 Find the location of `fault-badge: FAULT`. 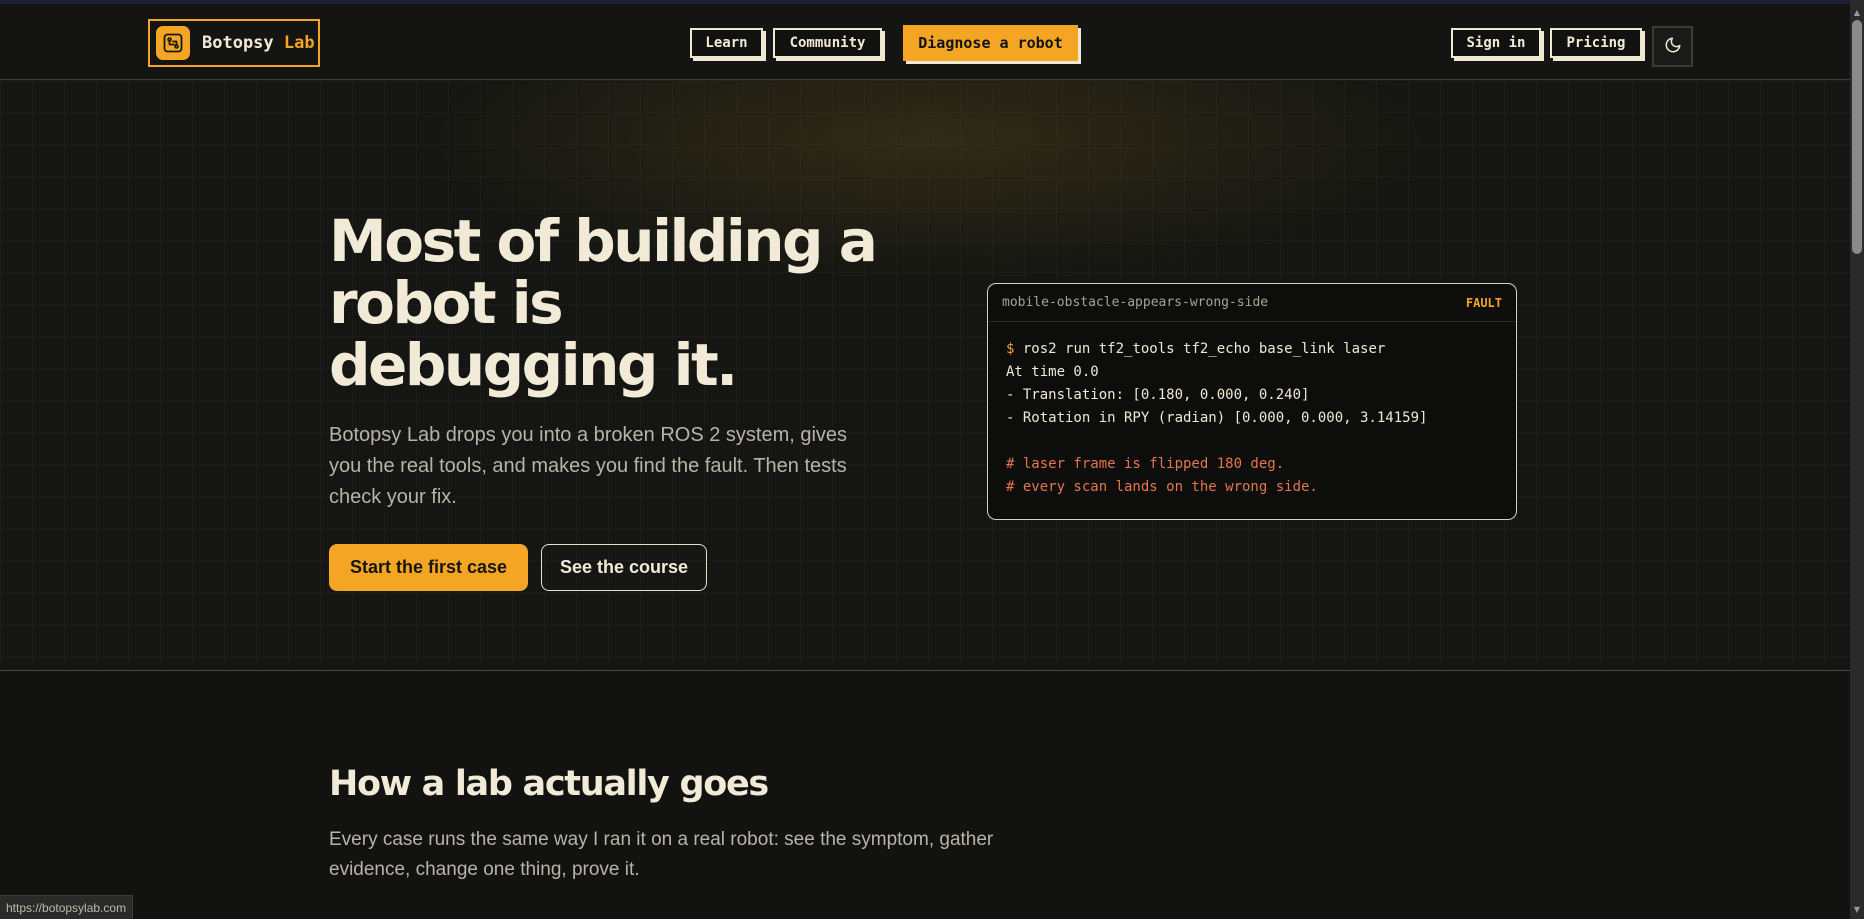

fault-badge: FAULT is located at coordinates (1483, 302).